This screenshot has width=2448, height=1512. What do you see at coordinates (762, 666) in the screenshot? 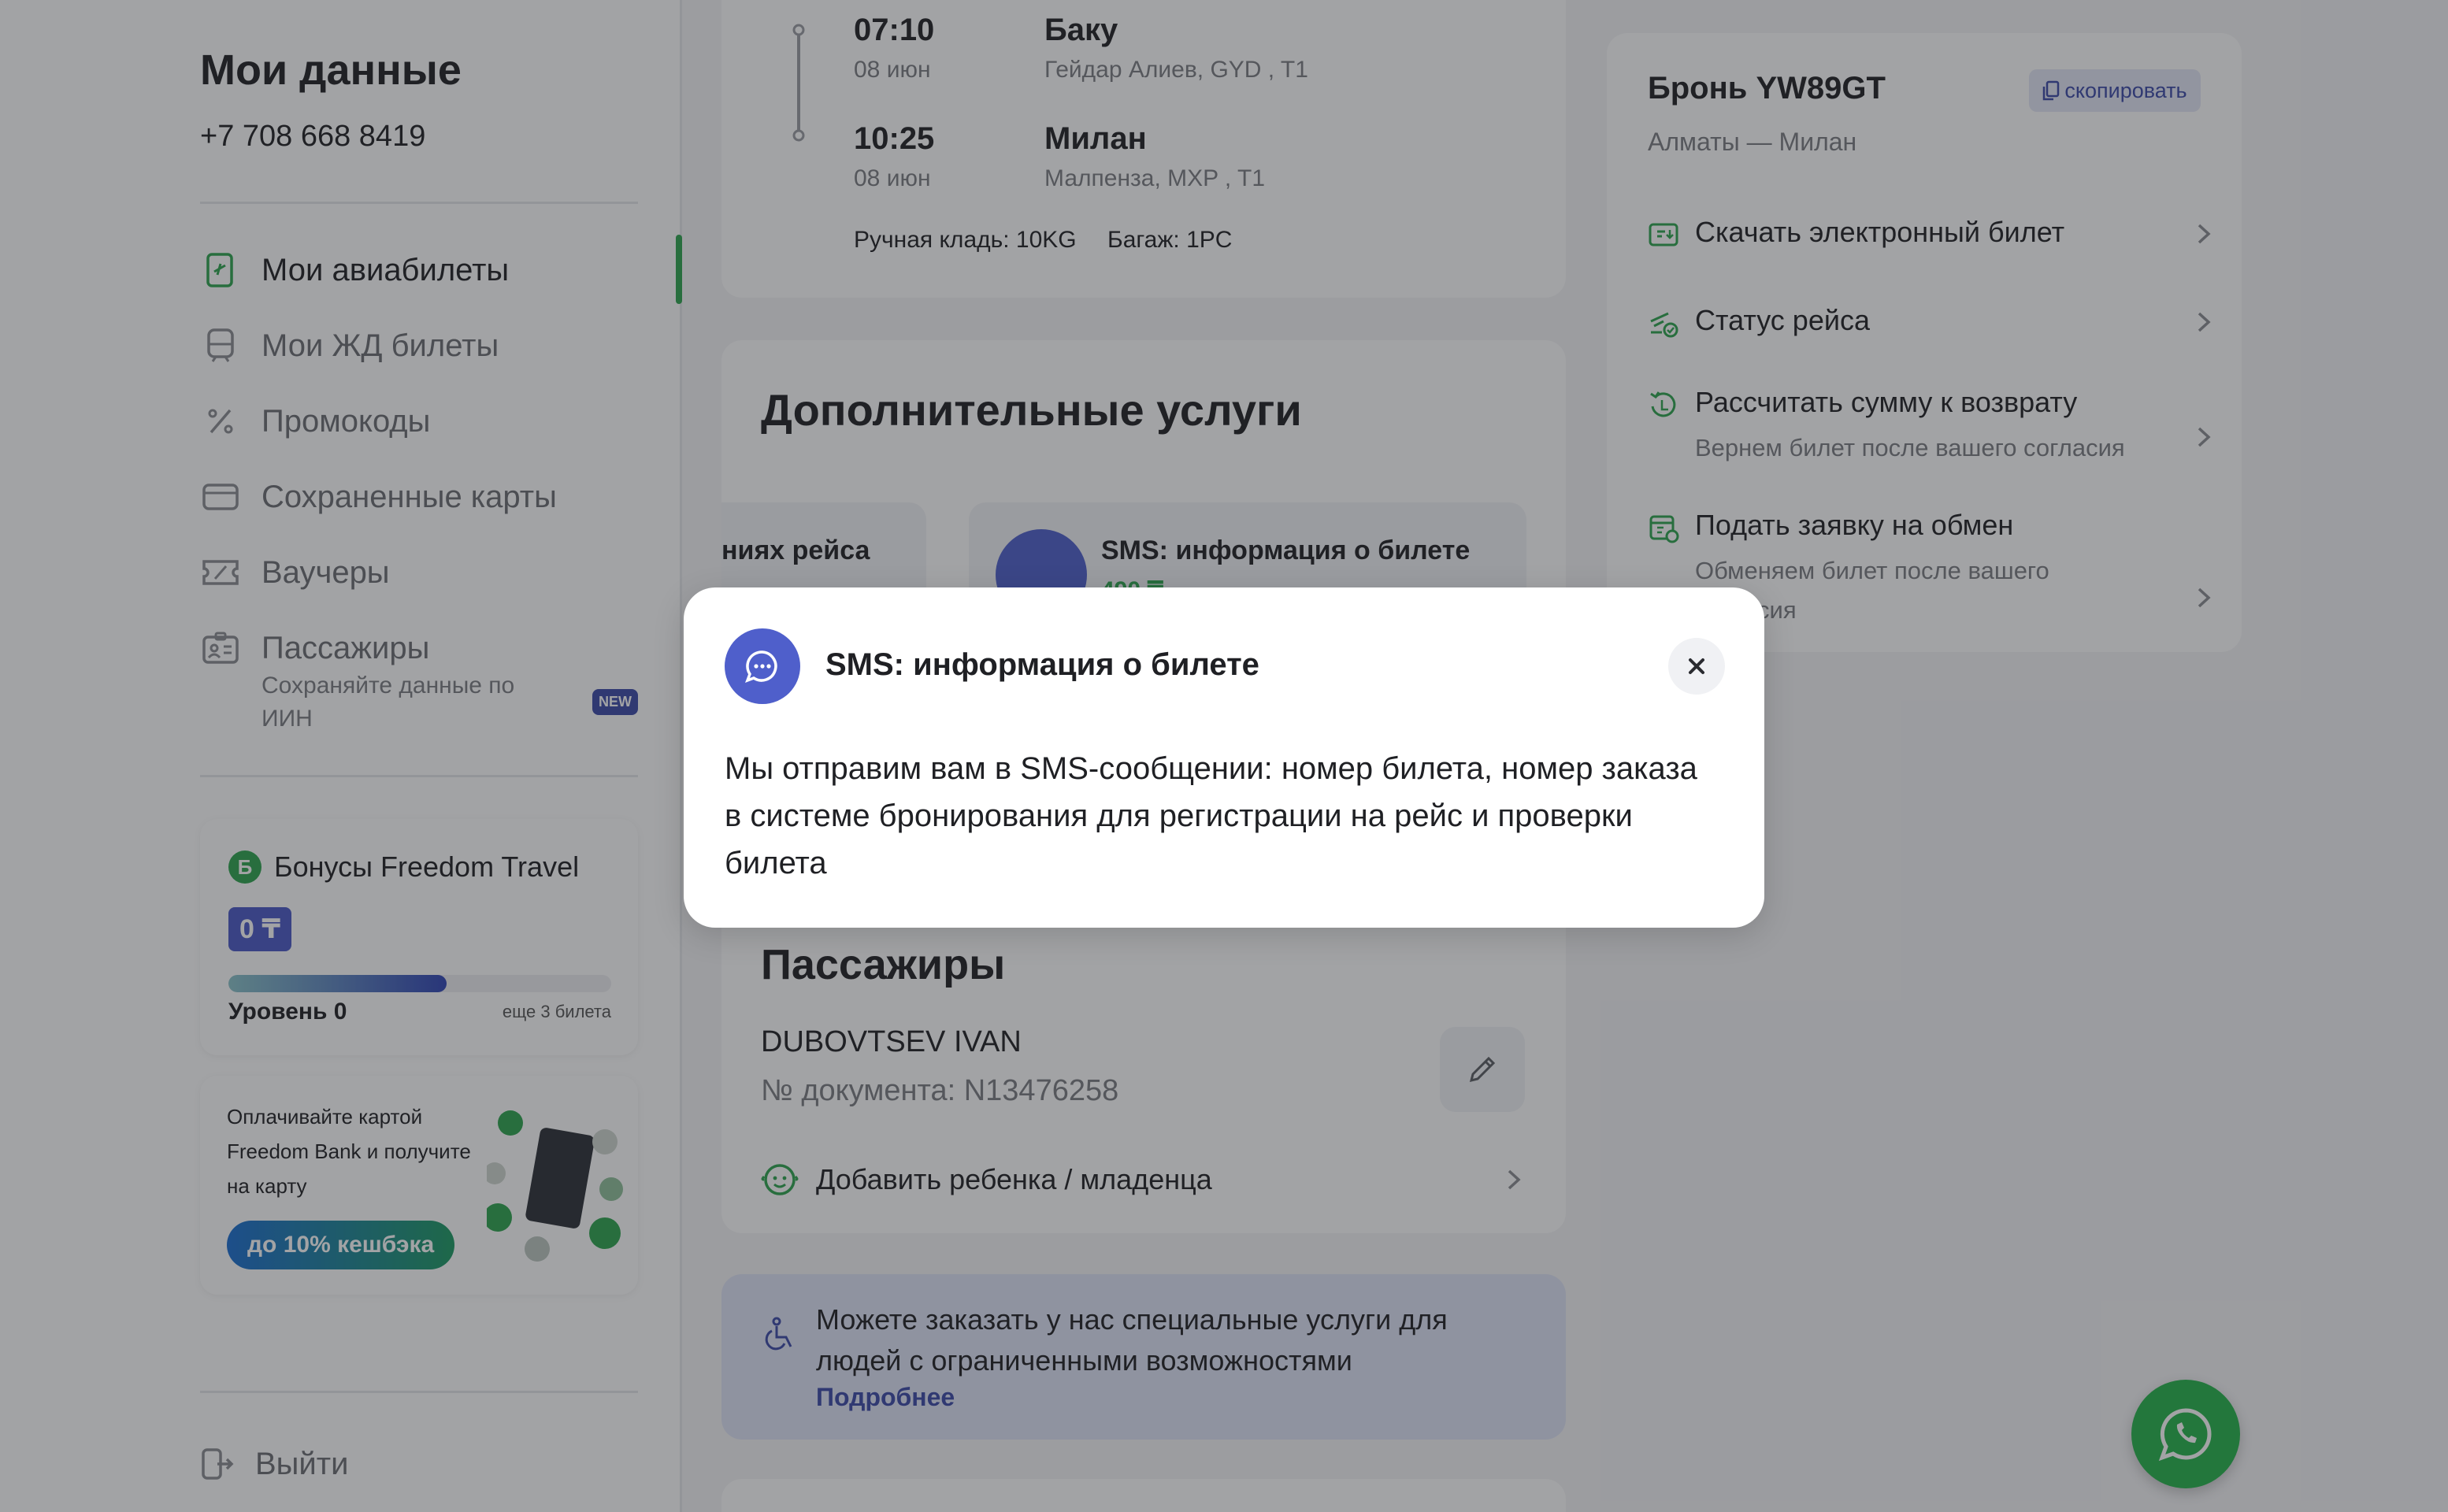
I see `chat-bubble-icon` at bounding box center [762, 666].